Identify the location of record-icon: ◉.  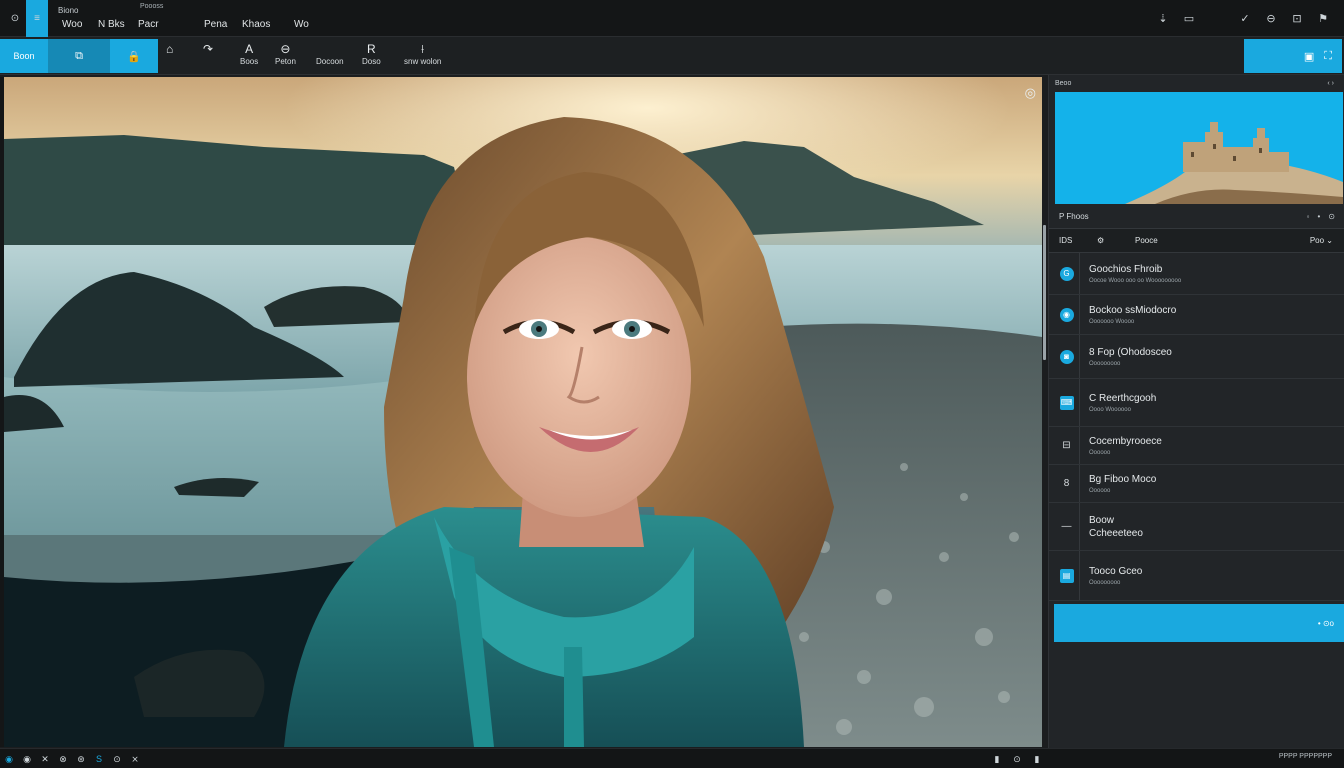
(9, 759).